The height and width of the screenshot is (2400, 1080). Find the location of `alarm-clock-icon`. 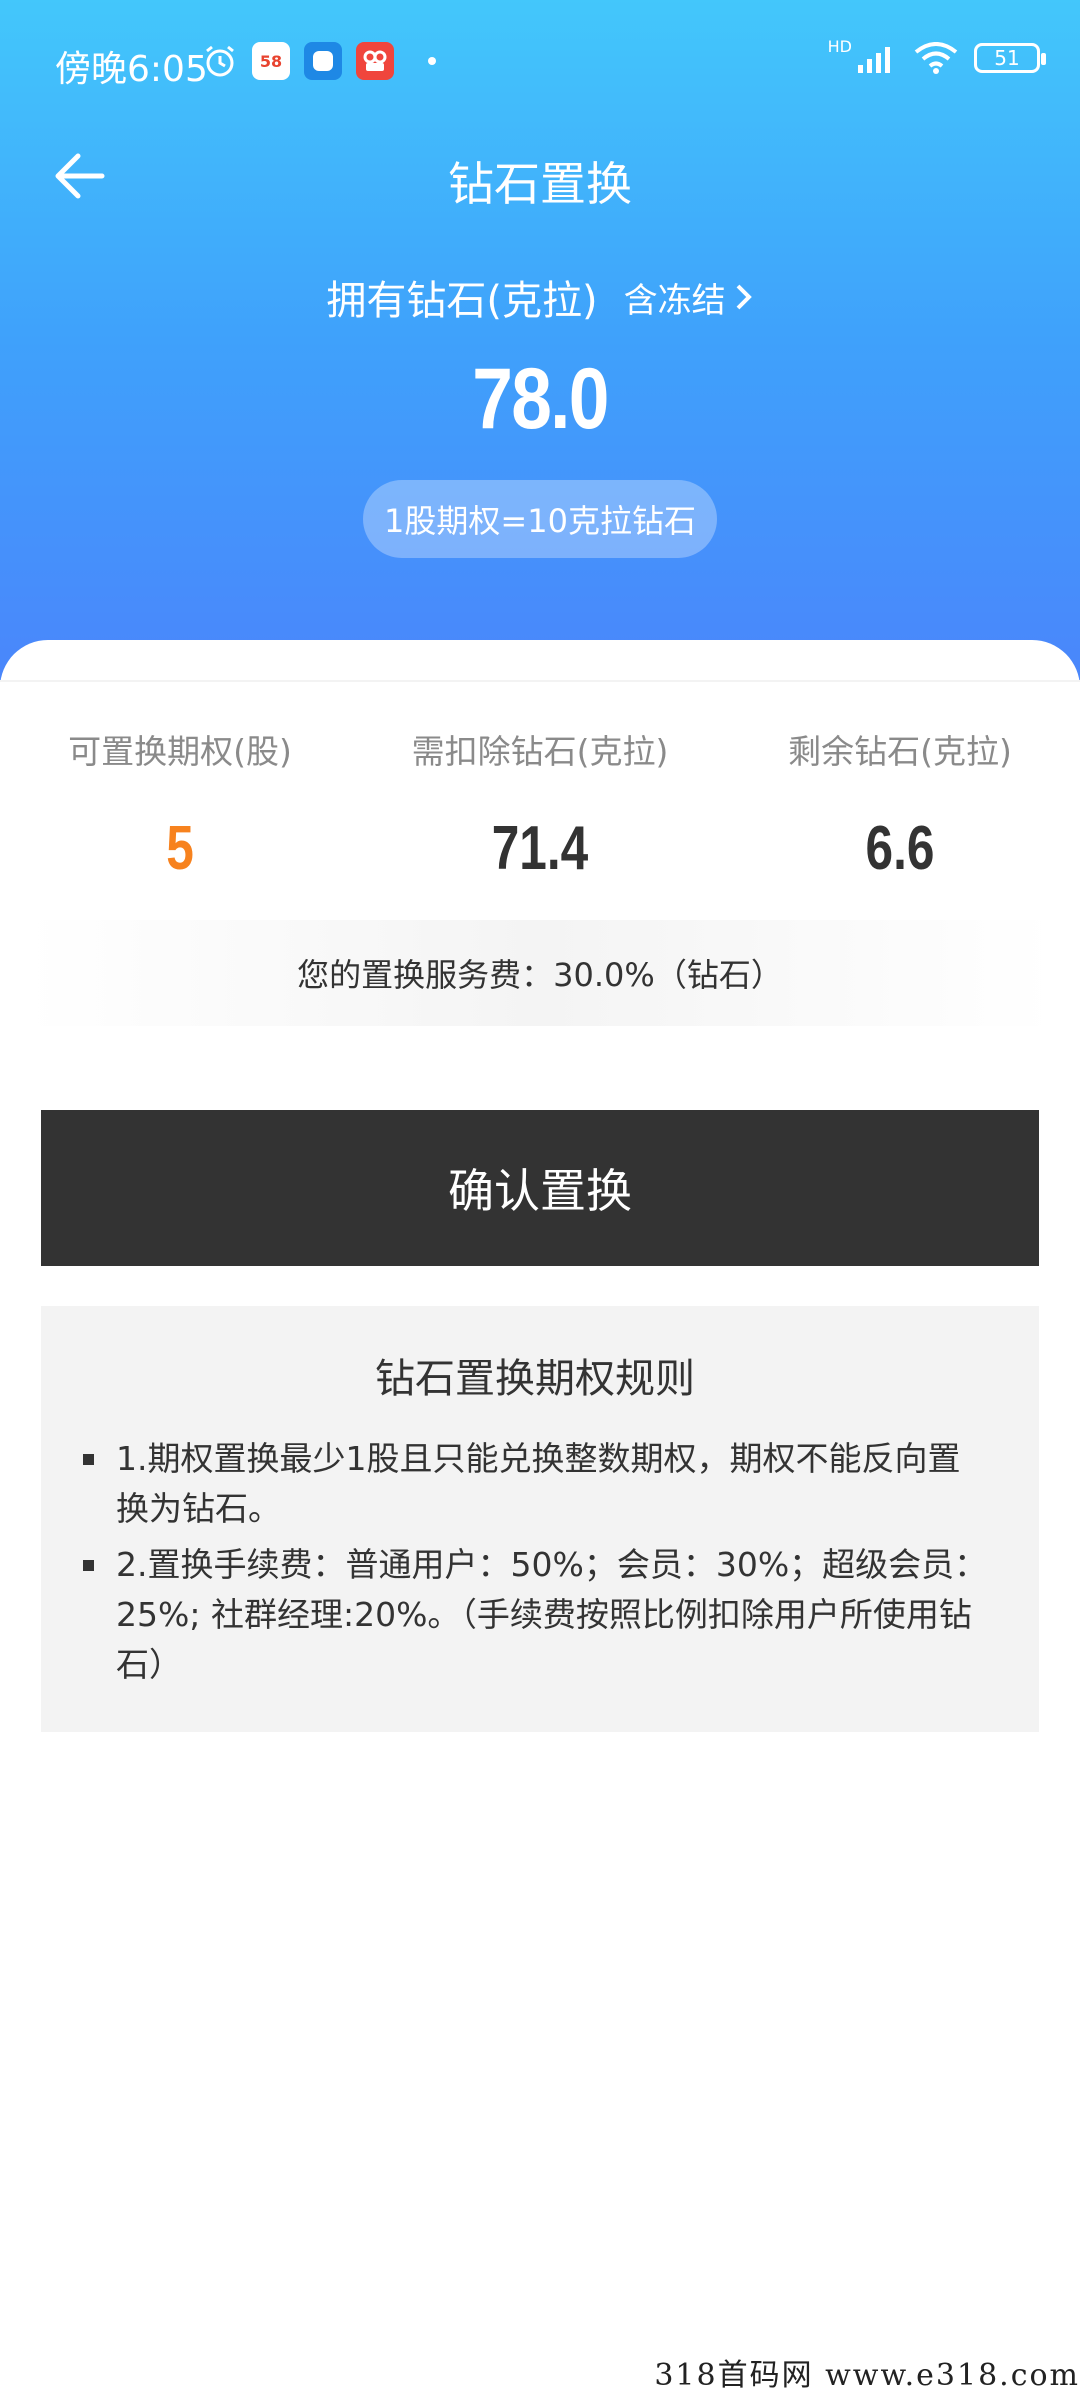

alarm-clock-icon is located at coordinates (220, 61).